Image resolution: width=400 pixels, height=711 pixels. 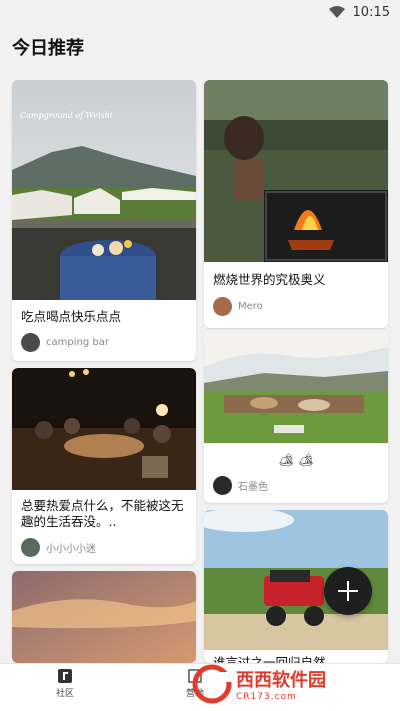 What do you see at coordinates (71, 316) in the screenshot?
I see `card-title: 吃点喝点快乐点点` at bounding box center [71, 316].